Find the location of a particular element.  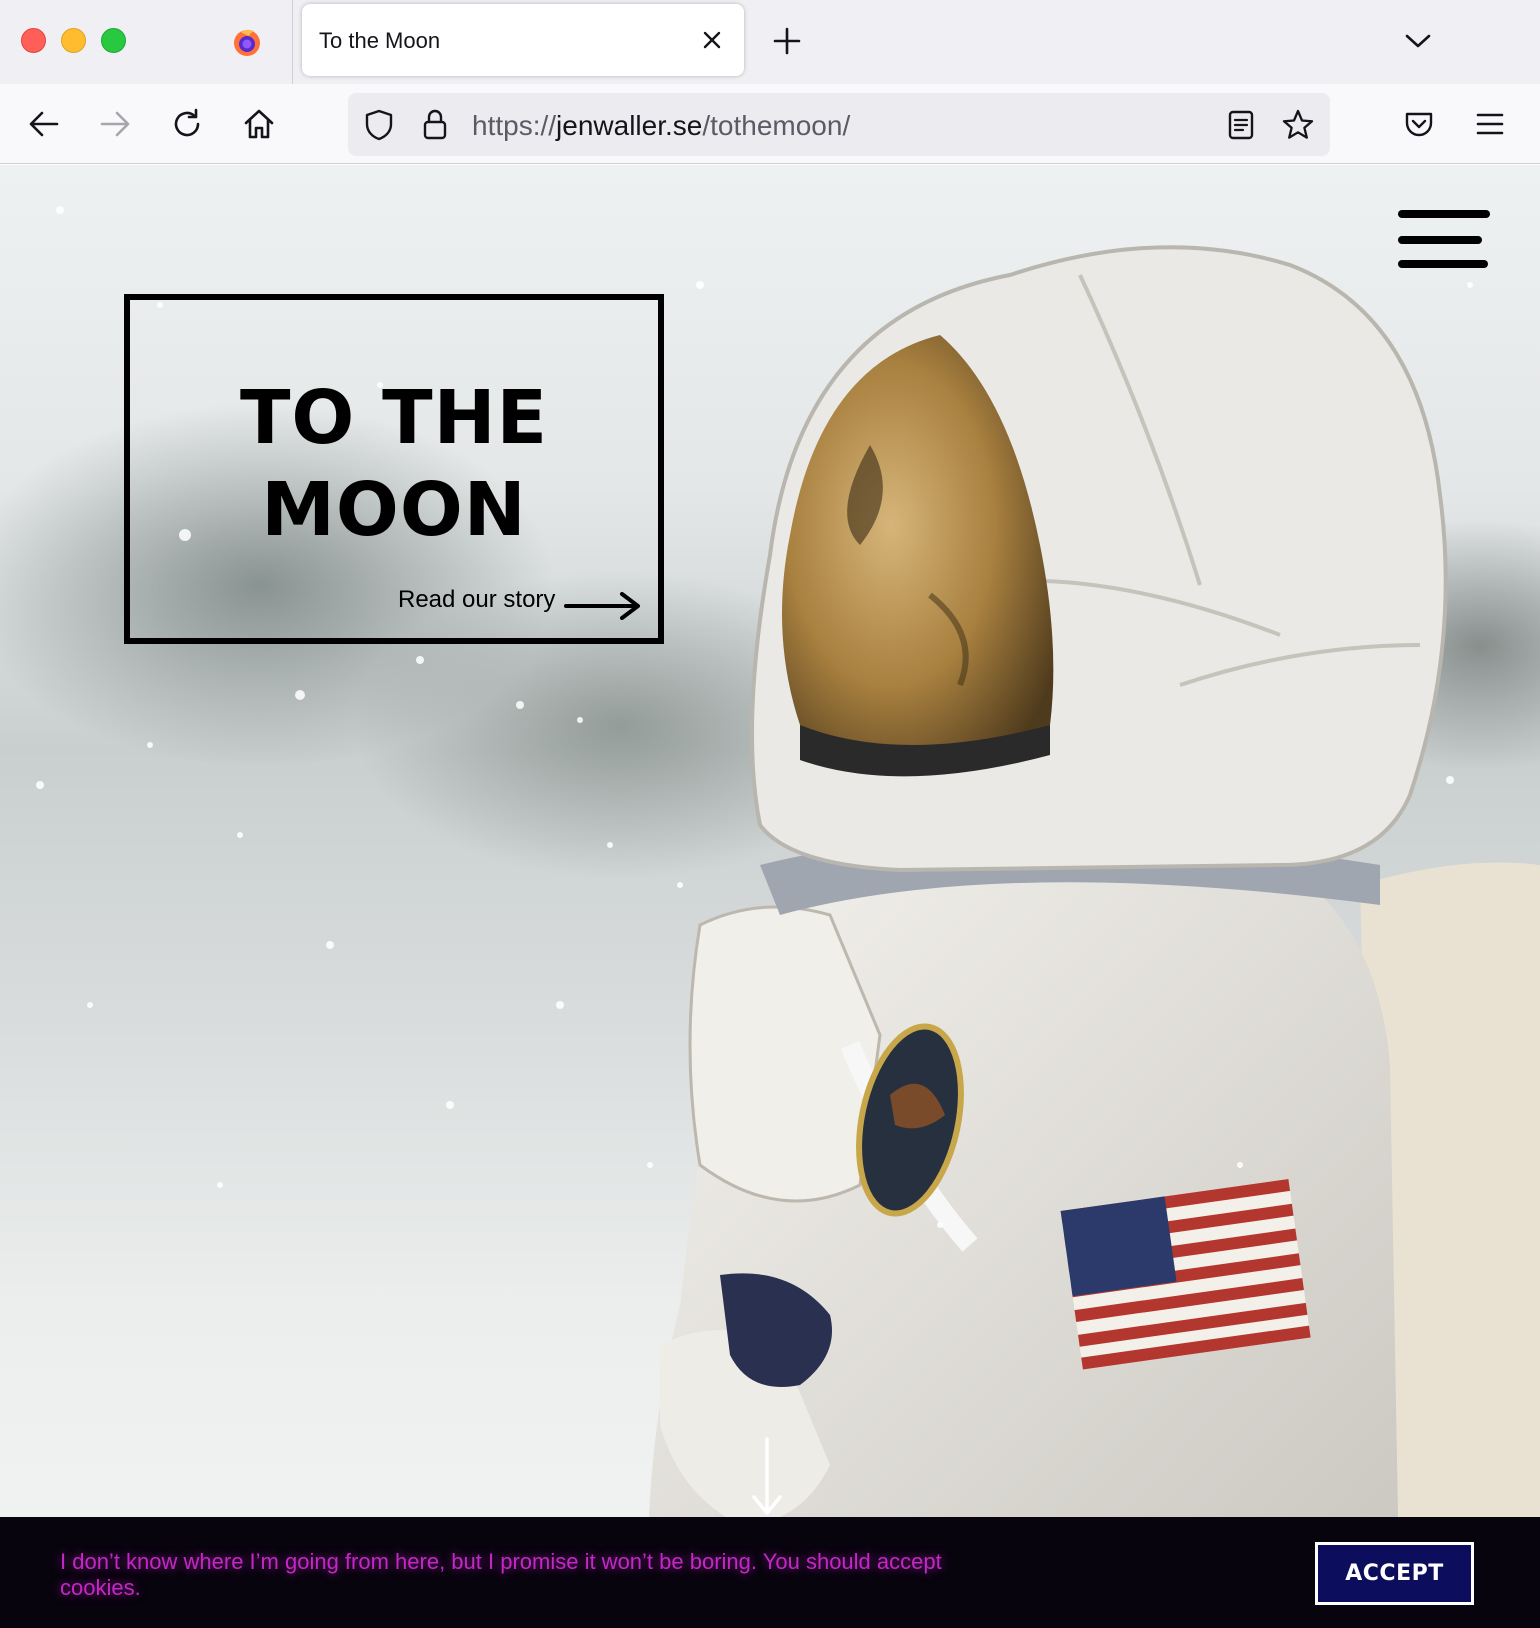

title-card: TO THE MOON Read our story is located at coordinates (394, 469).